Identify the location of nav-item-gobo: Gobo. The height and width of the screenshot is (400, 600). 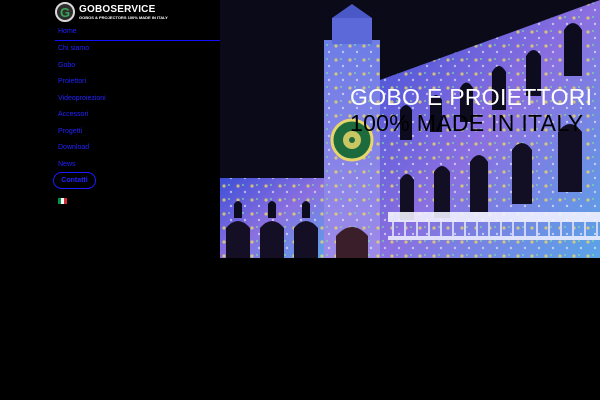
(66, 66).